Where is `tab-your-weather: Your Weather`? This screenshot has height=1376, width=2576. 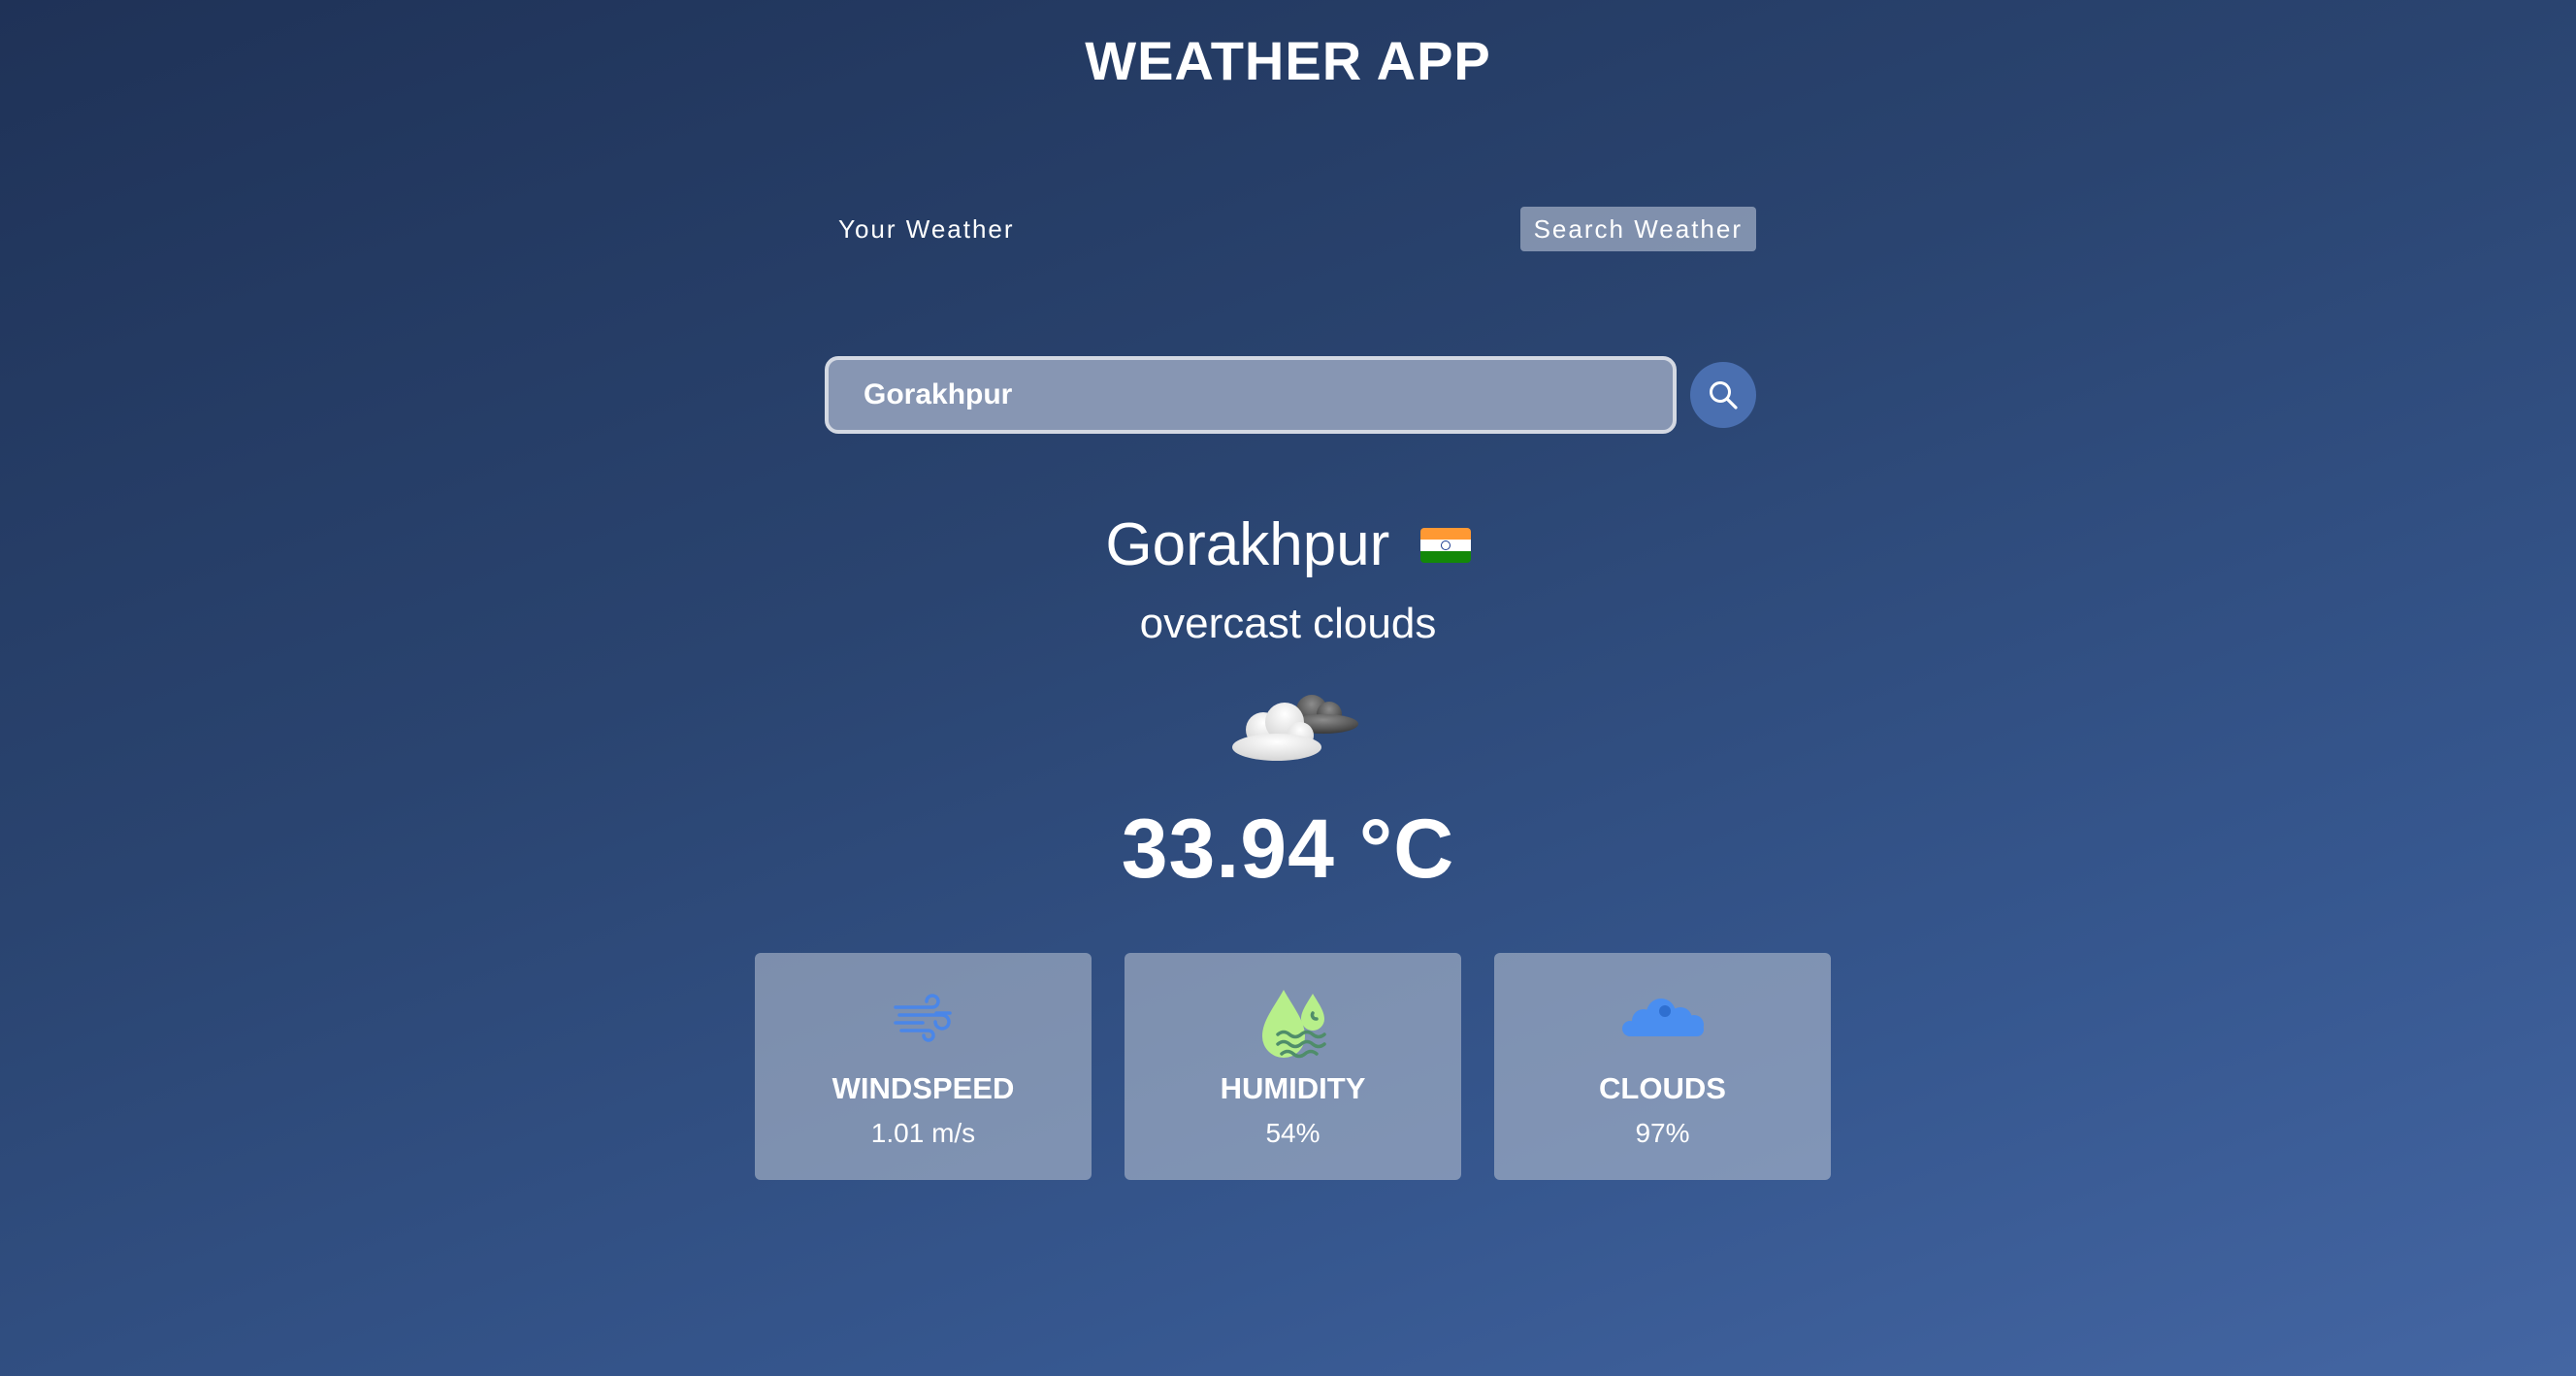 tab-your-weather: Your Weather is located at coordinates (926, 229).